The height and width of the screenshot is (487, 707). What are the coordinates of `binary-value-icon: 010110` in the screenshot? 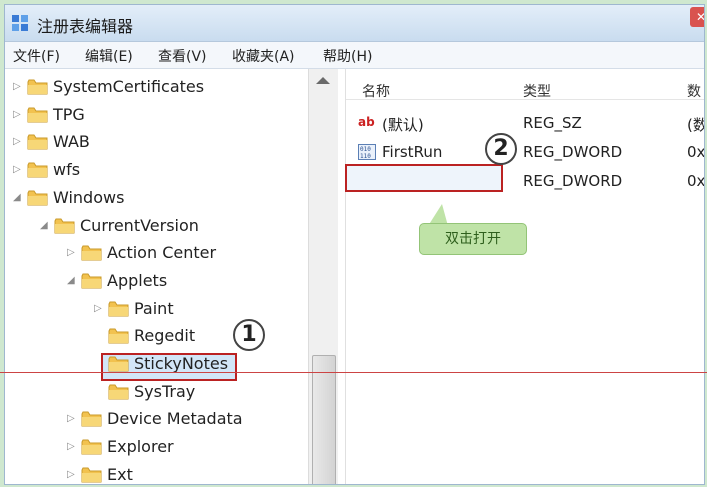 It's located at (367, 152).